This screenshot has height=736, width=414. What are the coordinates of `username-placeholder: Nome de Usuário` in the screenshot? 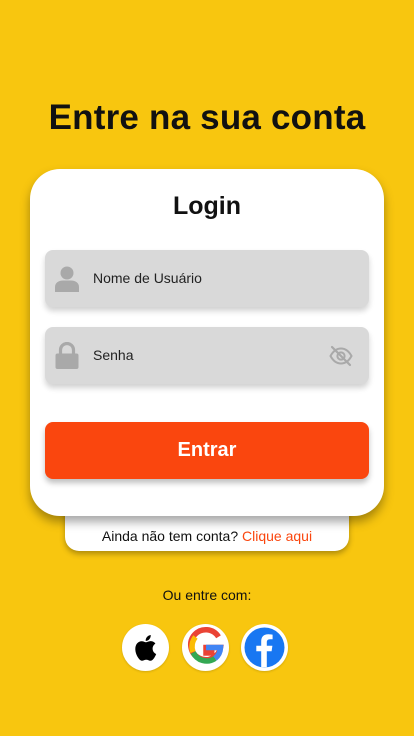 It's located at (147, 278).